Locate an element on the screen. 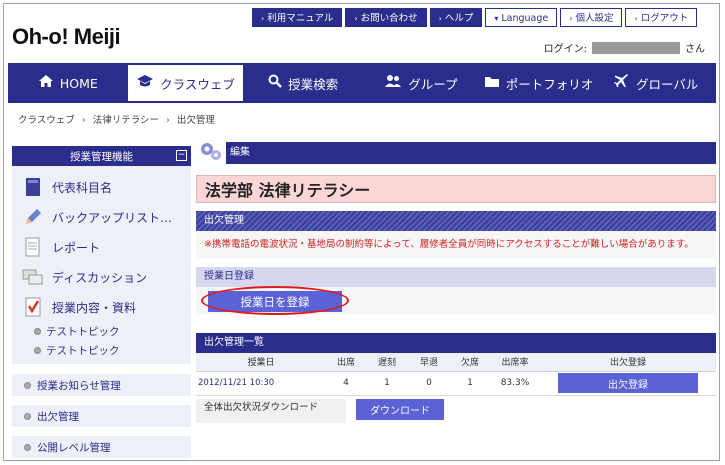 Image resolution: width=725 pixels, height=465 pixels. nav-portfolio: ポートフォリオ is located at coordinates (539, 83).